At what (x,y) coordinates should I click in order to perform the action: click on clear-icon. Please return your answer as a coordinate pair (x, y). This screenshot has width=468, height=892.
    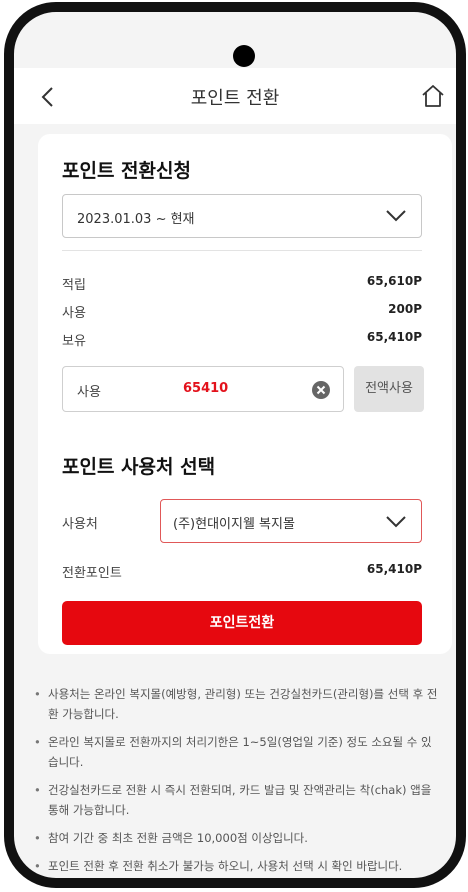
    Looking at the image, I should click on (321, 390).